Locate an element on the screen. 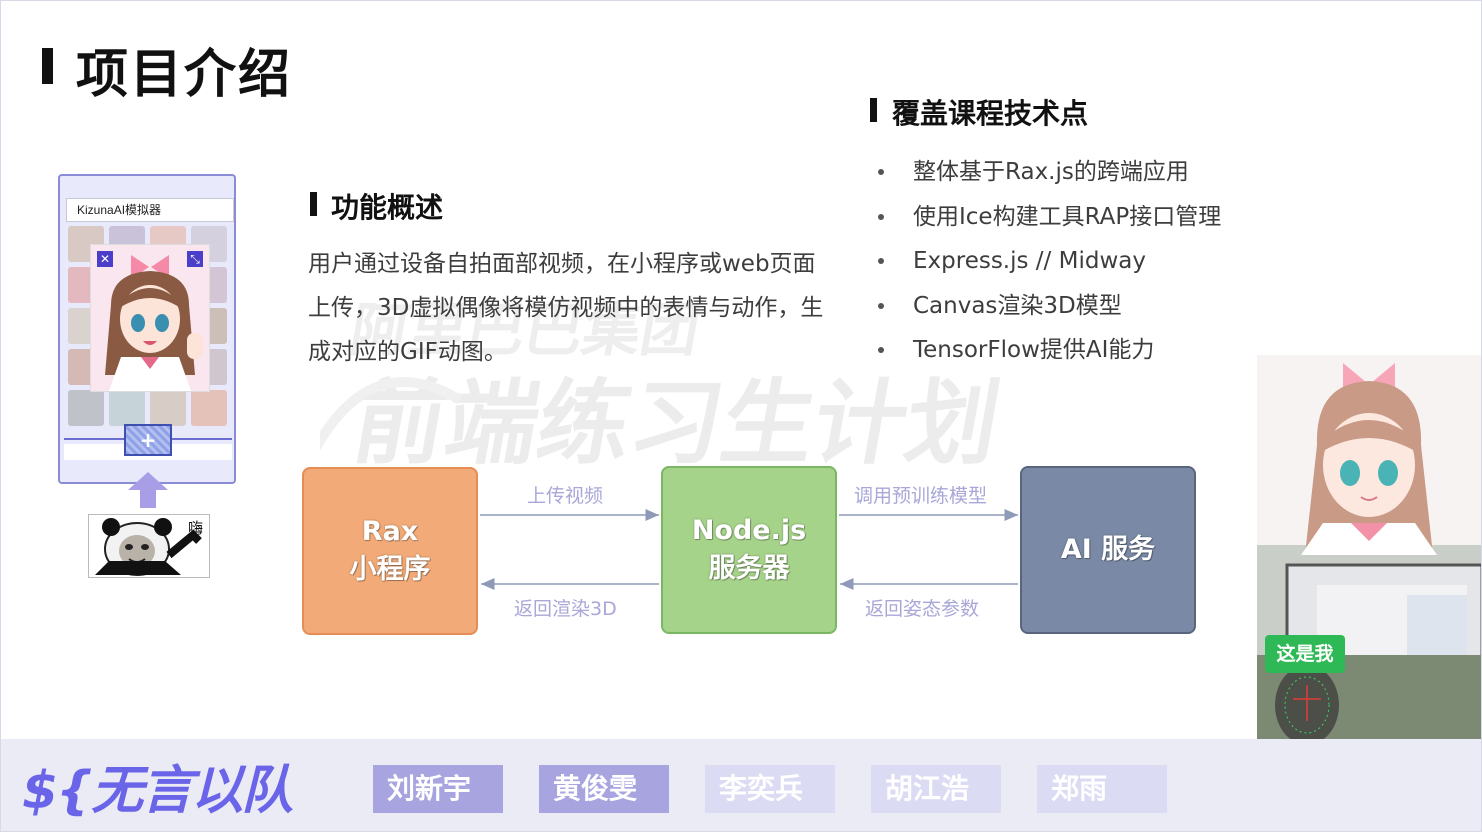  tech-item-label: Express.js // Midway is located at coordinates (1029, 261).